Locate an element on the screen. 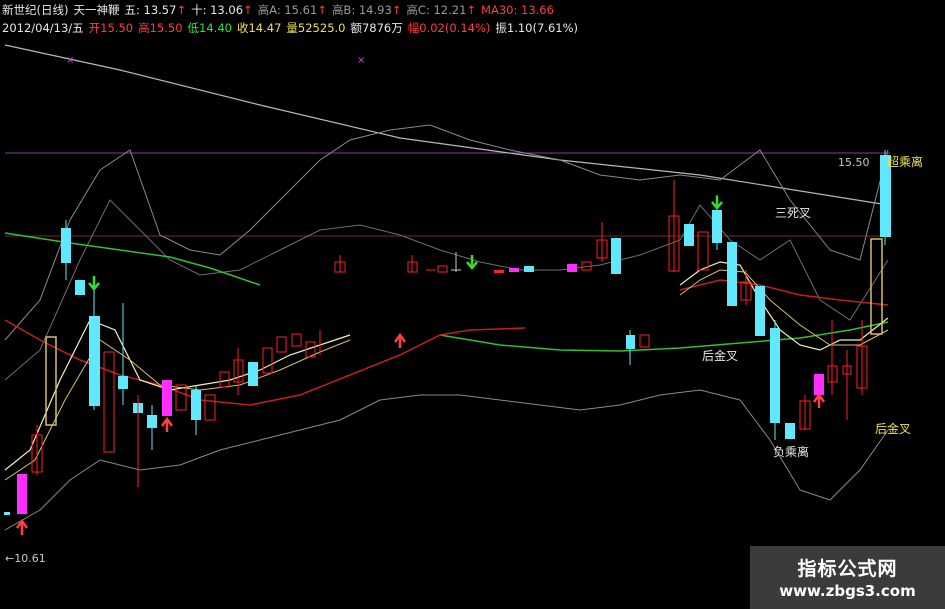 The height and width of the screenshot is (609, 945). candle-magenta-right is located at coordinates (819, 384).